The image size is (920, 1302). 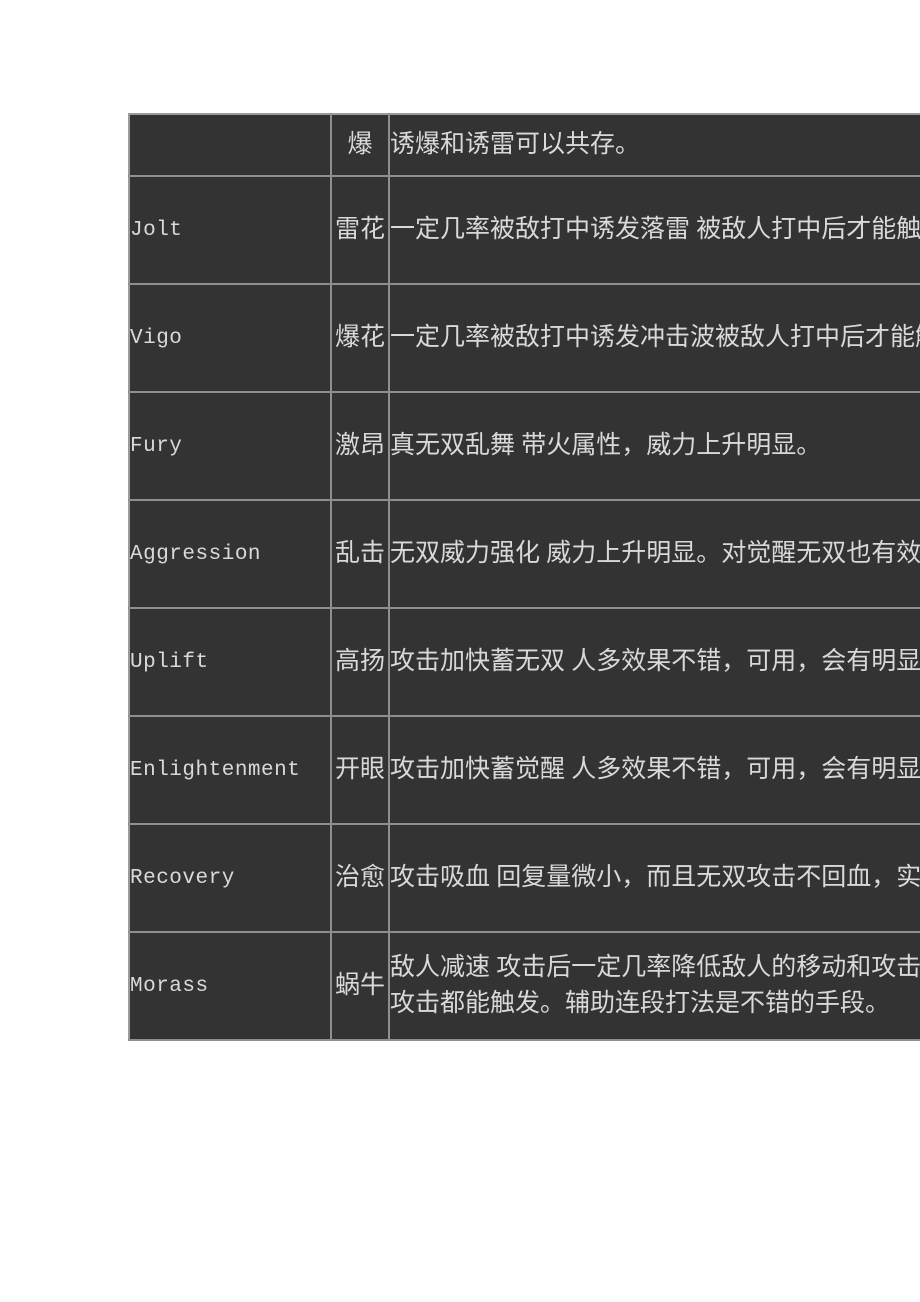 I want to click on table-row: Fury 激昂 真无双乱舞 带火属性，威力上升明显。, so click(x=524, y=446).